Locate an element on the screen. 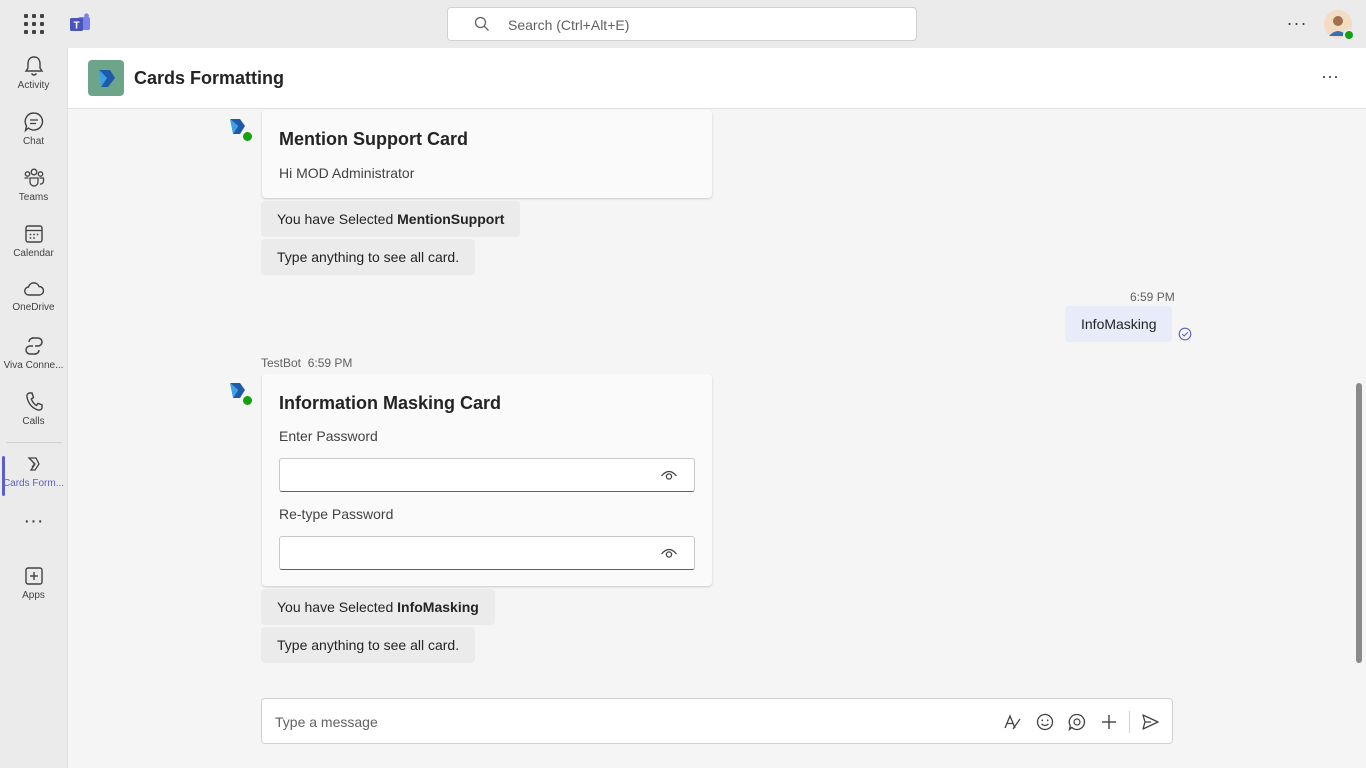  rail-item-calendar: Calendar is located at coordinates (33, 249).